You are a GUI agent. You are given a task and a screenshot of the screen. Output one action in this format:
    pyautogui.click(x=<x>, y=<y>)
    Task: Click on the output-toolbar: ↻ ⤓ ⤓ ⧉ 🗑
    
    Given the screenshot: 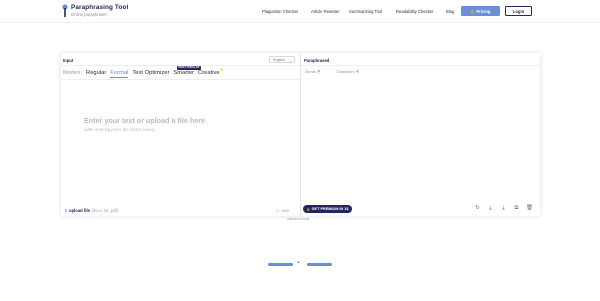 What is the action you would take?
    pyautogui.click(x=503, y=208)
    